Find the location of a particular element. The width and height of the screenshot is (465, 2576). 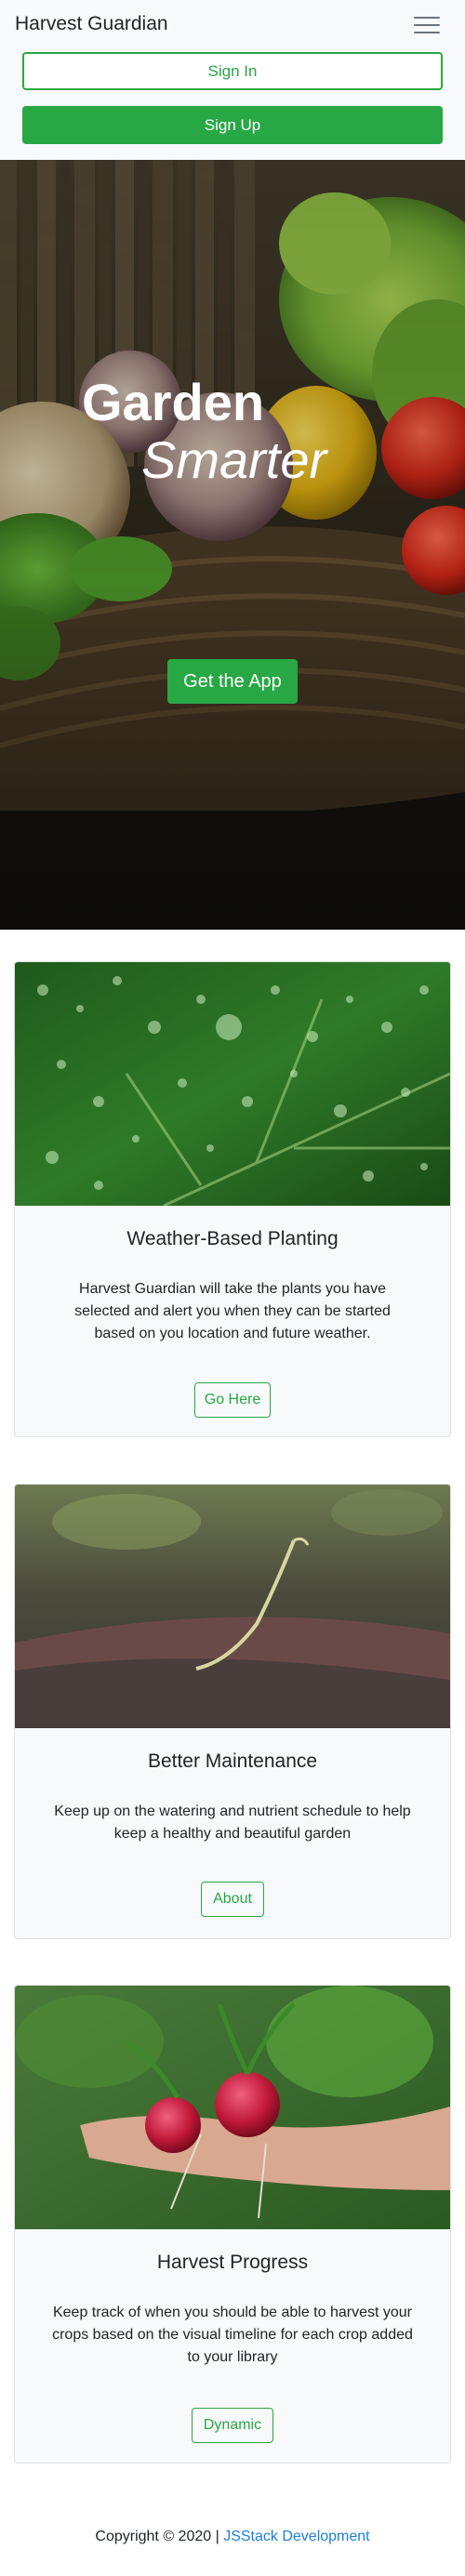

leaf-water-drops-image is located at coordinates (232, 1084).